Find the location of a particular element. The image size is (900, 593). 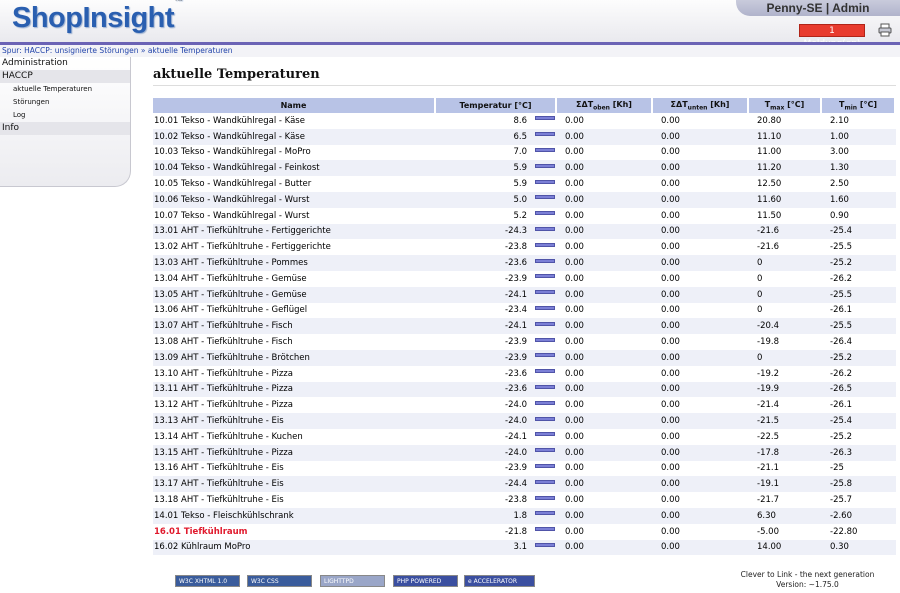

cell-name: 10.07 Tekso - Wandkühlregal - Wurst is located at coordinates (294, 215).